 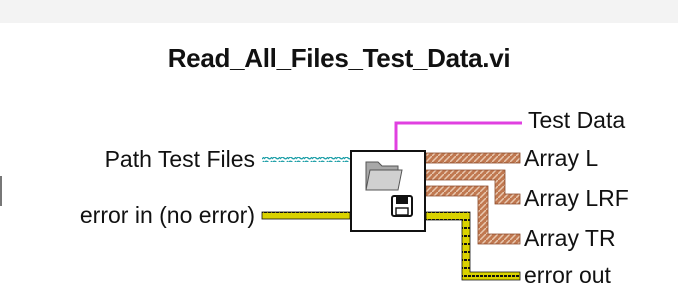 I want to click on wire-path-test-files, so click(x=306, y=159).